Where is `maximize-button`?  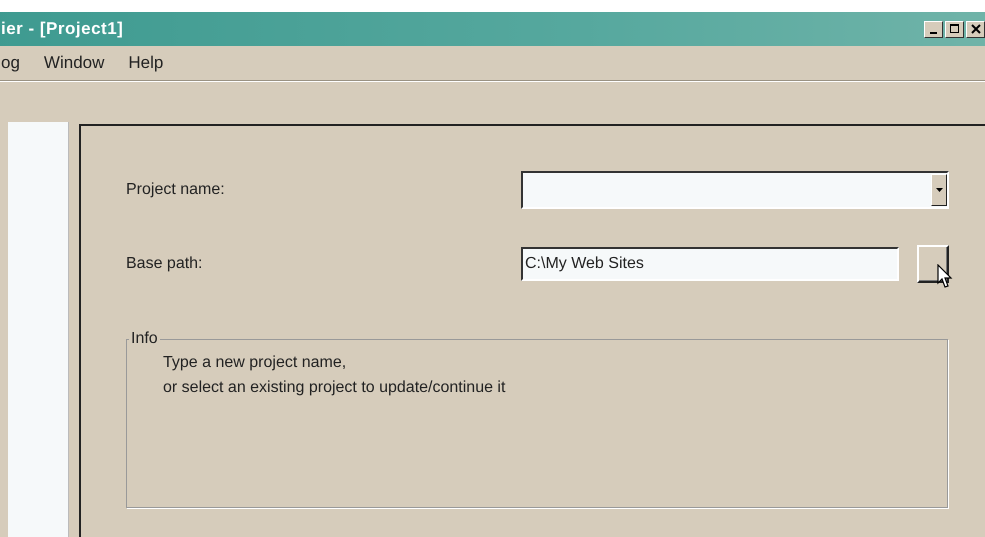
maximize-button is located at coordinates (954, 29).